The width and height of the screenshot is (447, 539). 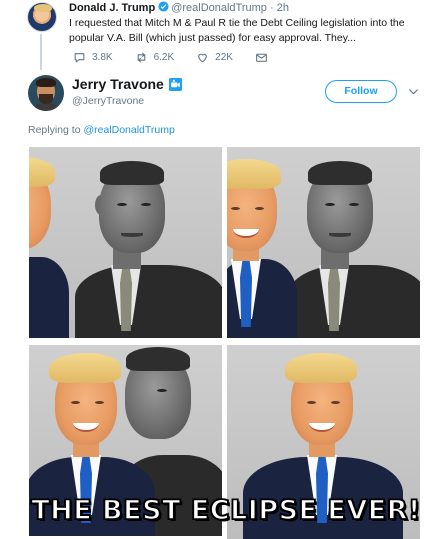 I want to click on like-button: 22K, so click(x=214, y=57).